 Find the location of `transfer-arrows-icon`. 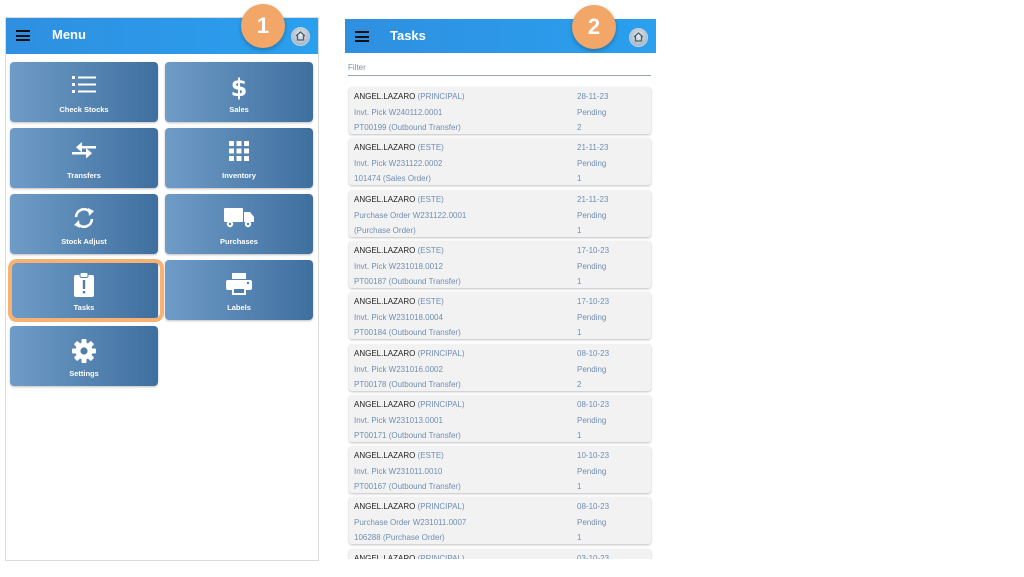

transfer-arrows-icon is located at coordinates (84, 153).